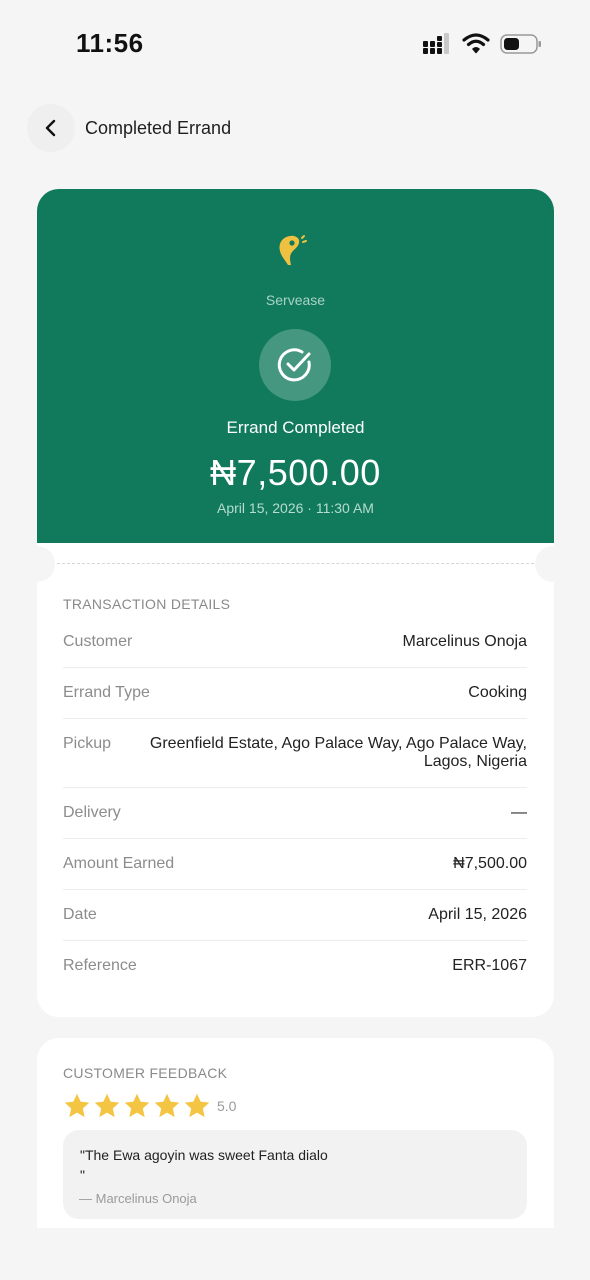 Image resolution: width=590 pixels, height=1280 pixels. I want to click on detail-value: ₦7,500.00, so click(490, 863).